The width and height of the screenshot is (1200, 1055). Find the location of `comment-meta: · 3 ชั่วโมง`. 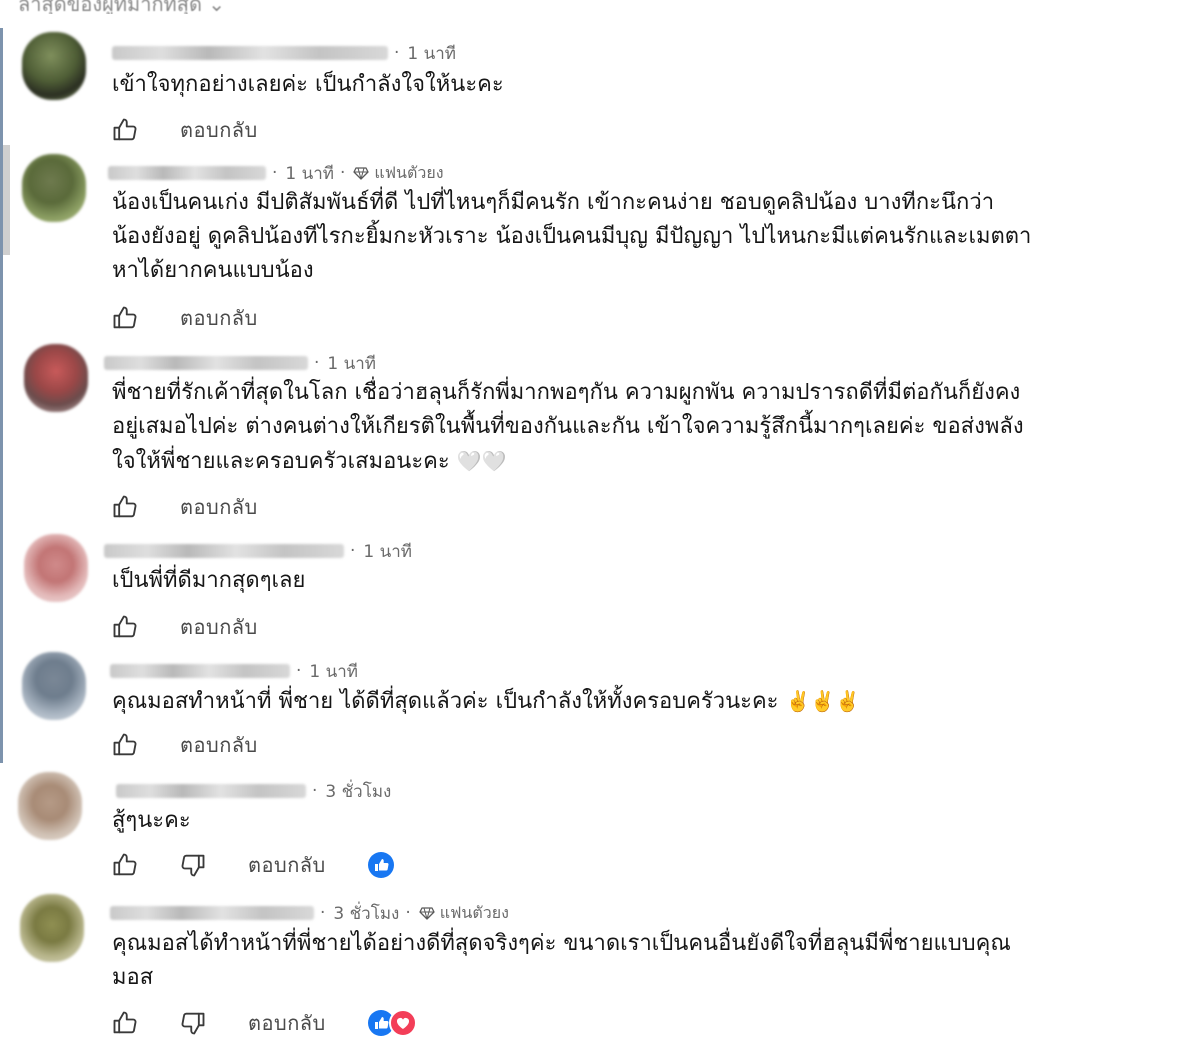

comment-meta: · 3 ชั่วโมง is located at coordinates (253, 791).